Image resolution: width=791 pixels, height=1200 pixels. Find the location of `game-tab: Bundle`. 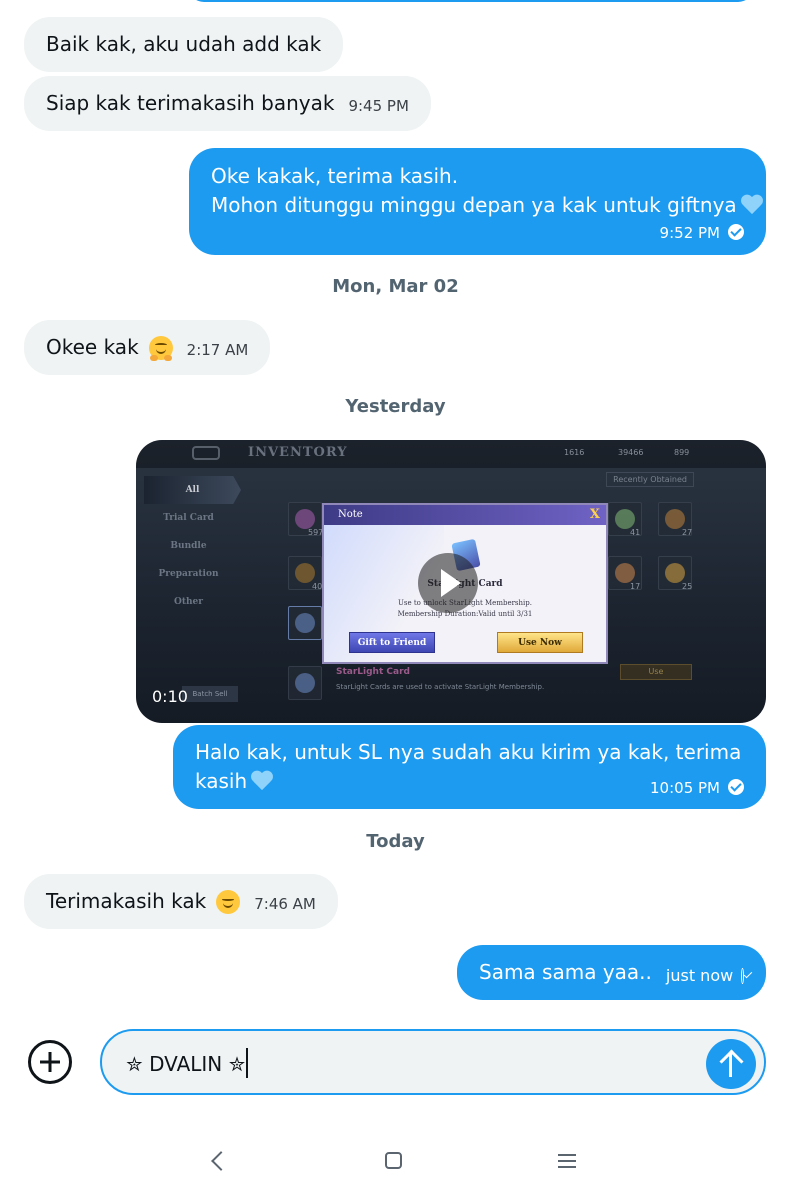

game-tab: Bundle is located at coordinates (188, 546).